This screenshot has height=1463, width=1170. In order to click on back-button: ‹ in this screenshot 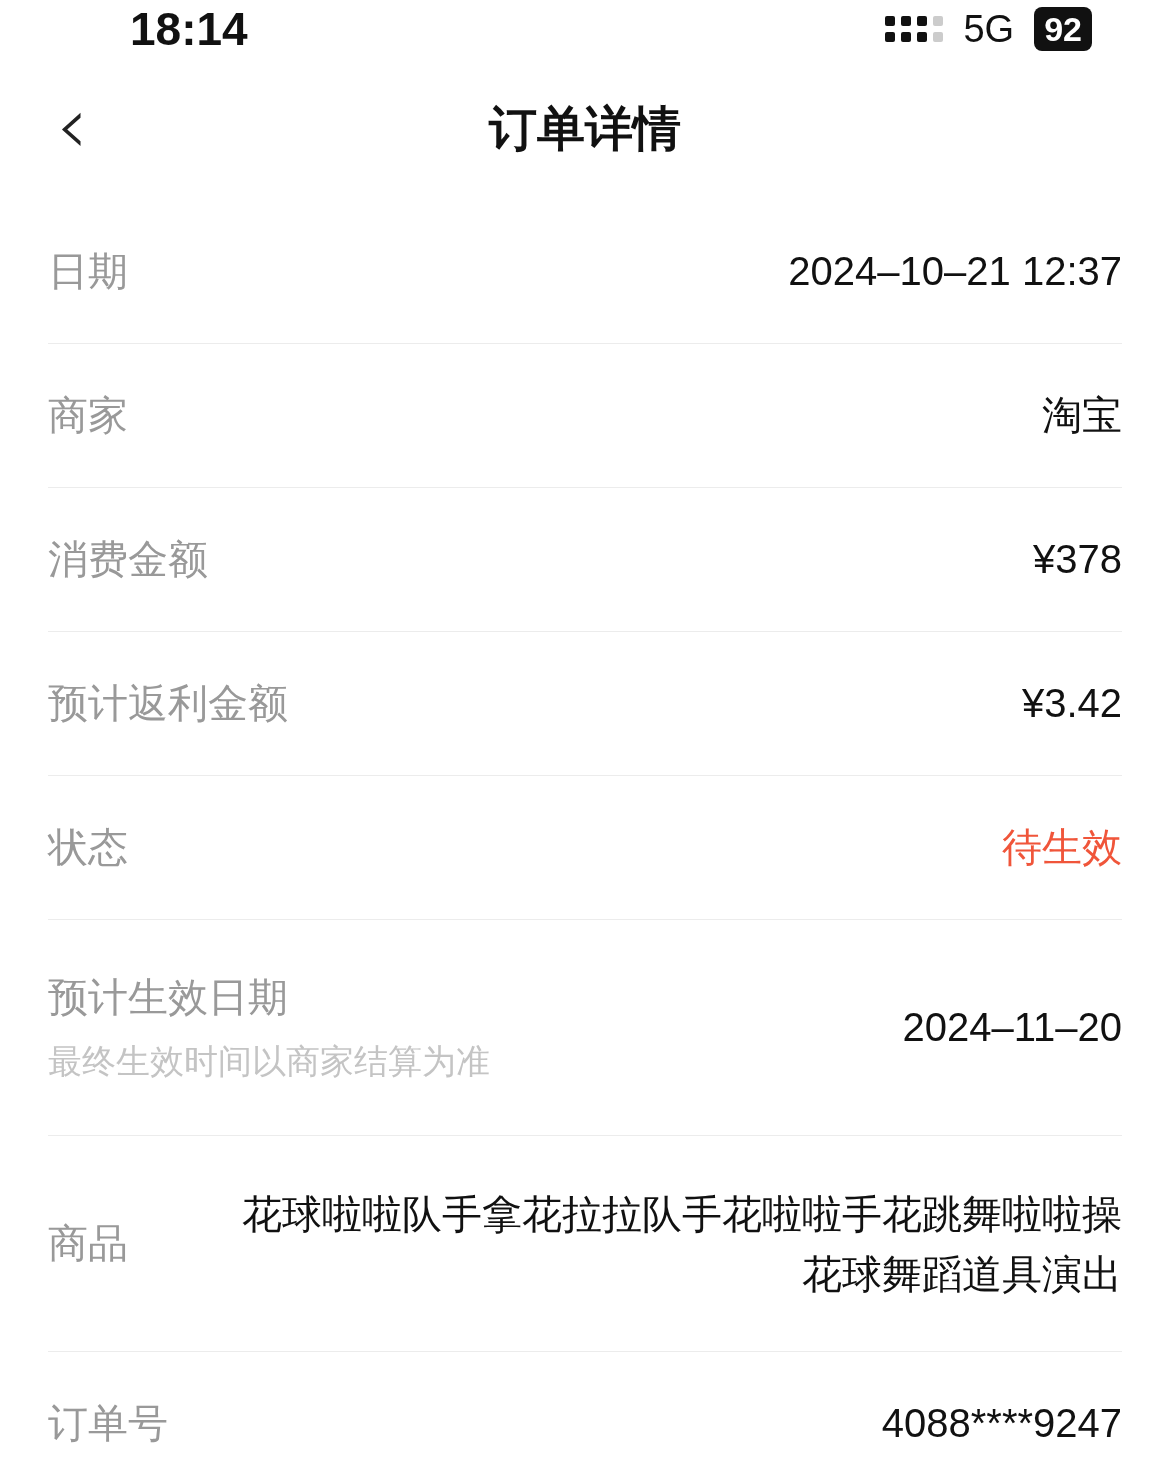, I will do `click(72, 126)`.